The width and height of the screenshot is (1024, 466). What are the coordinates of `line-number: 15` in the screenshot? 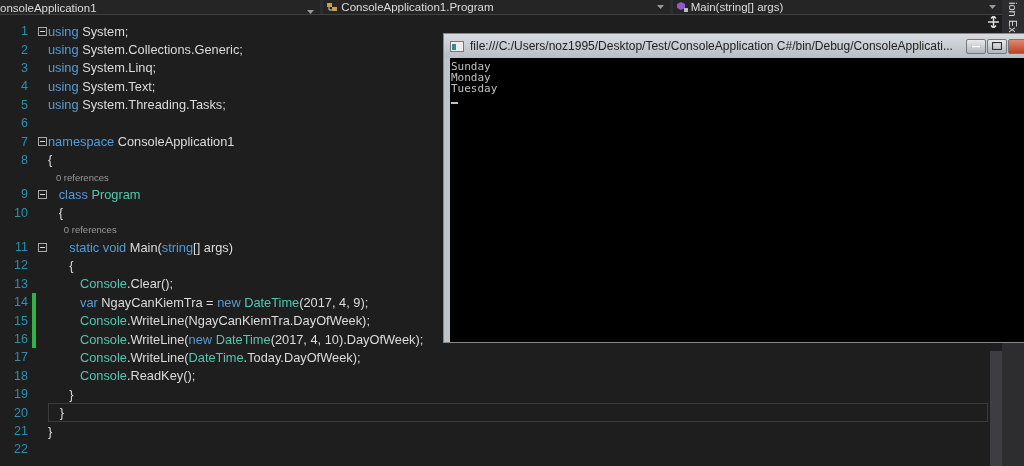 It's located at (21, 320).